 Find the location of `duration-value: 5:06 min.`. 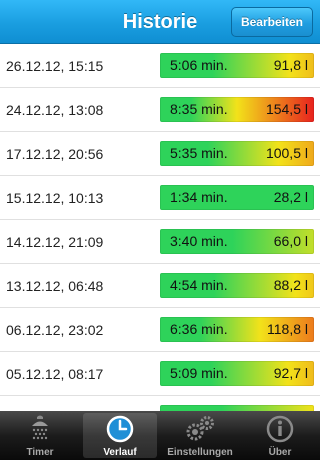

duration-value: 5:06 min. is located at coordinates (199, 65).